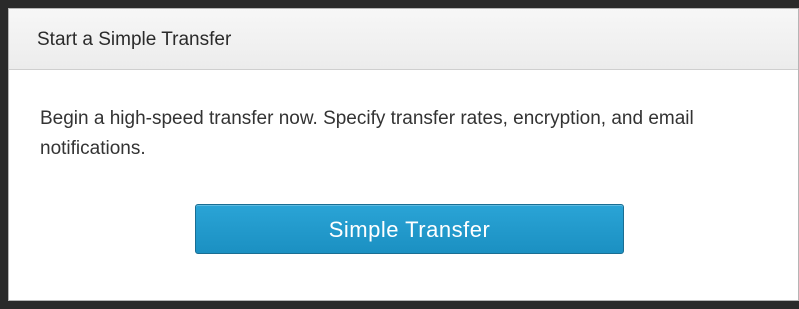 The image size is (799, 309). What do you see at coordinates (134, 39) in the screenshot?
I see `panel-title: Start a Simple Transfer` at bounding box center [134, 39].